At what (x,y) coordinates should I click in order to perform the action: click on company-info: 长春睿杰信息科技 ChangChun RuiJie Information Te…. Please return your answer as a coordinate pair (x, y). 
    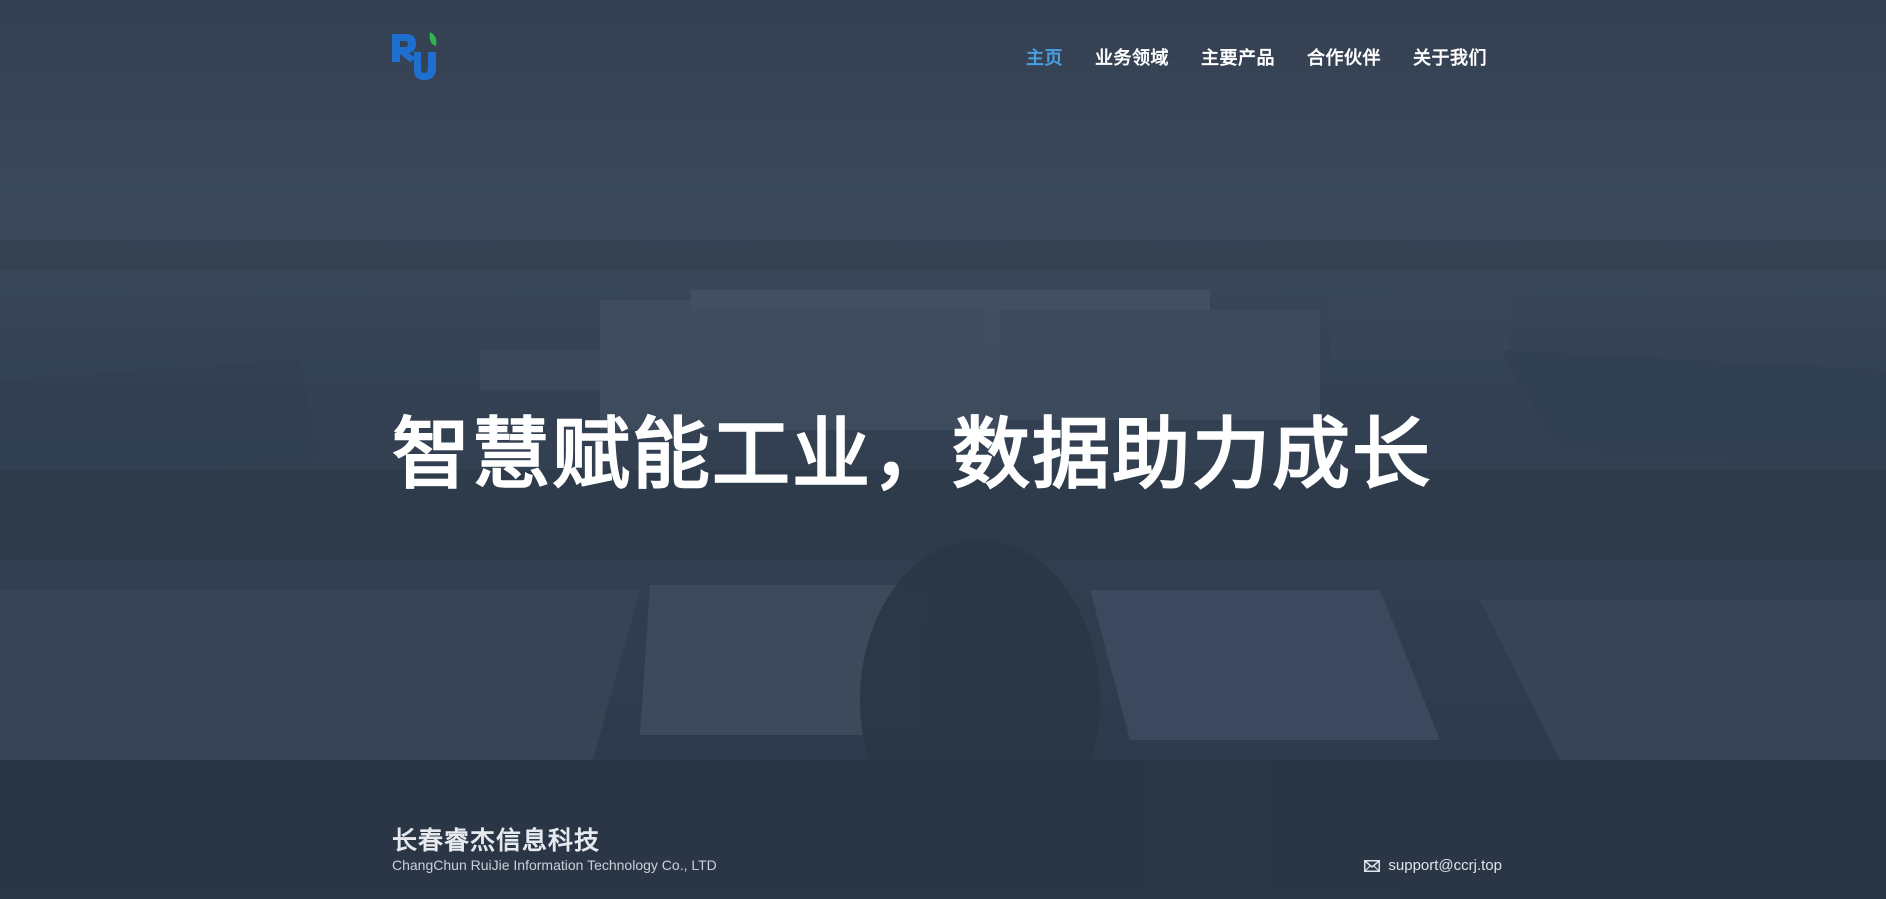
    Looking at the image, I should click on (554, 850).